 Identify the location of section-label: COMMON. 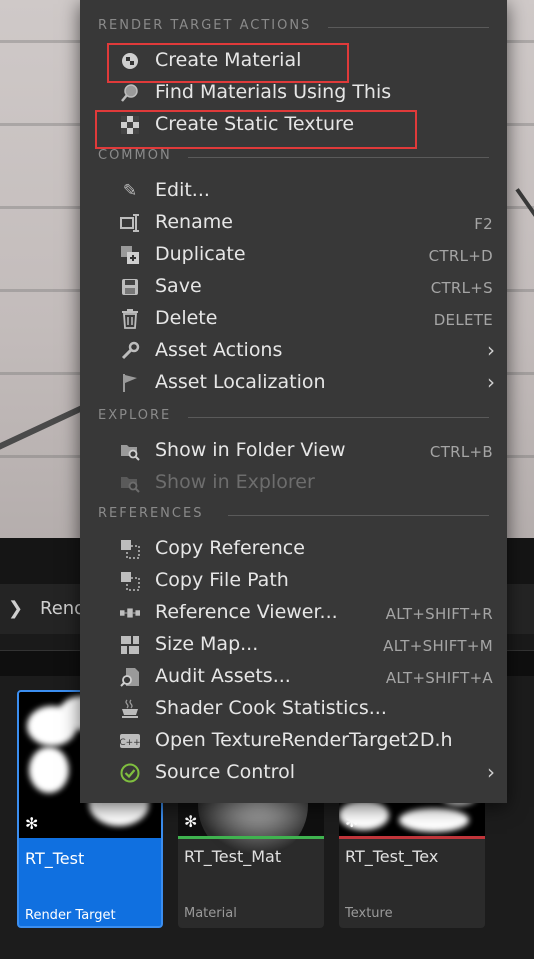
(135, 155).